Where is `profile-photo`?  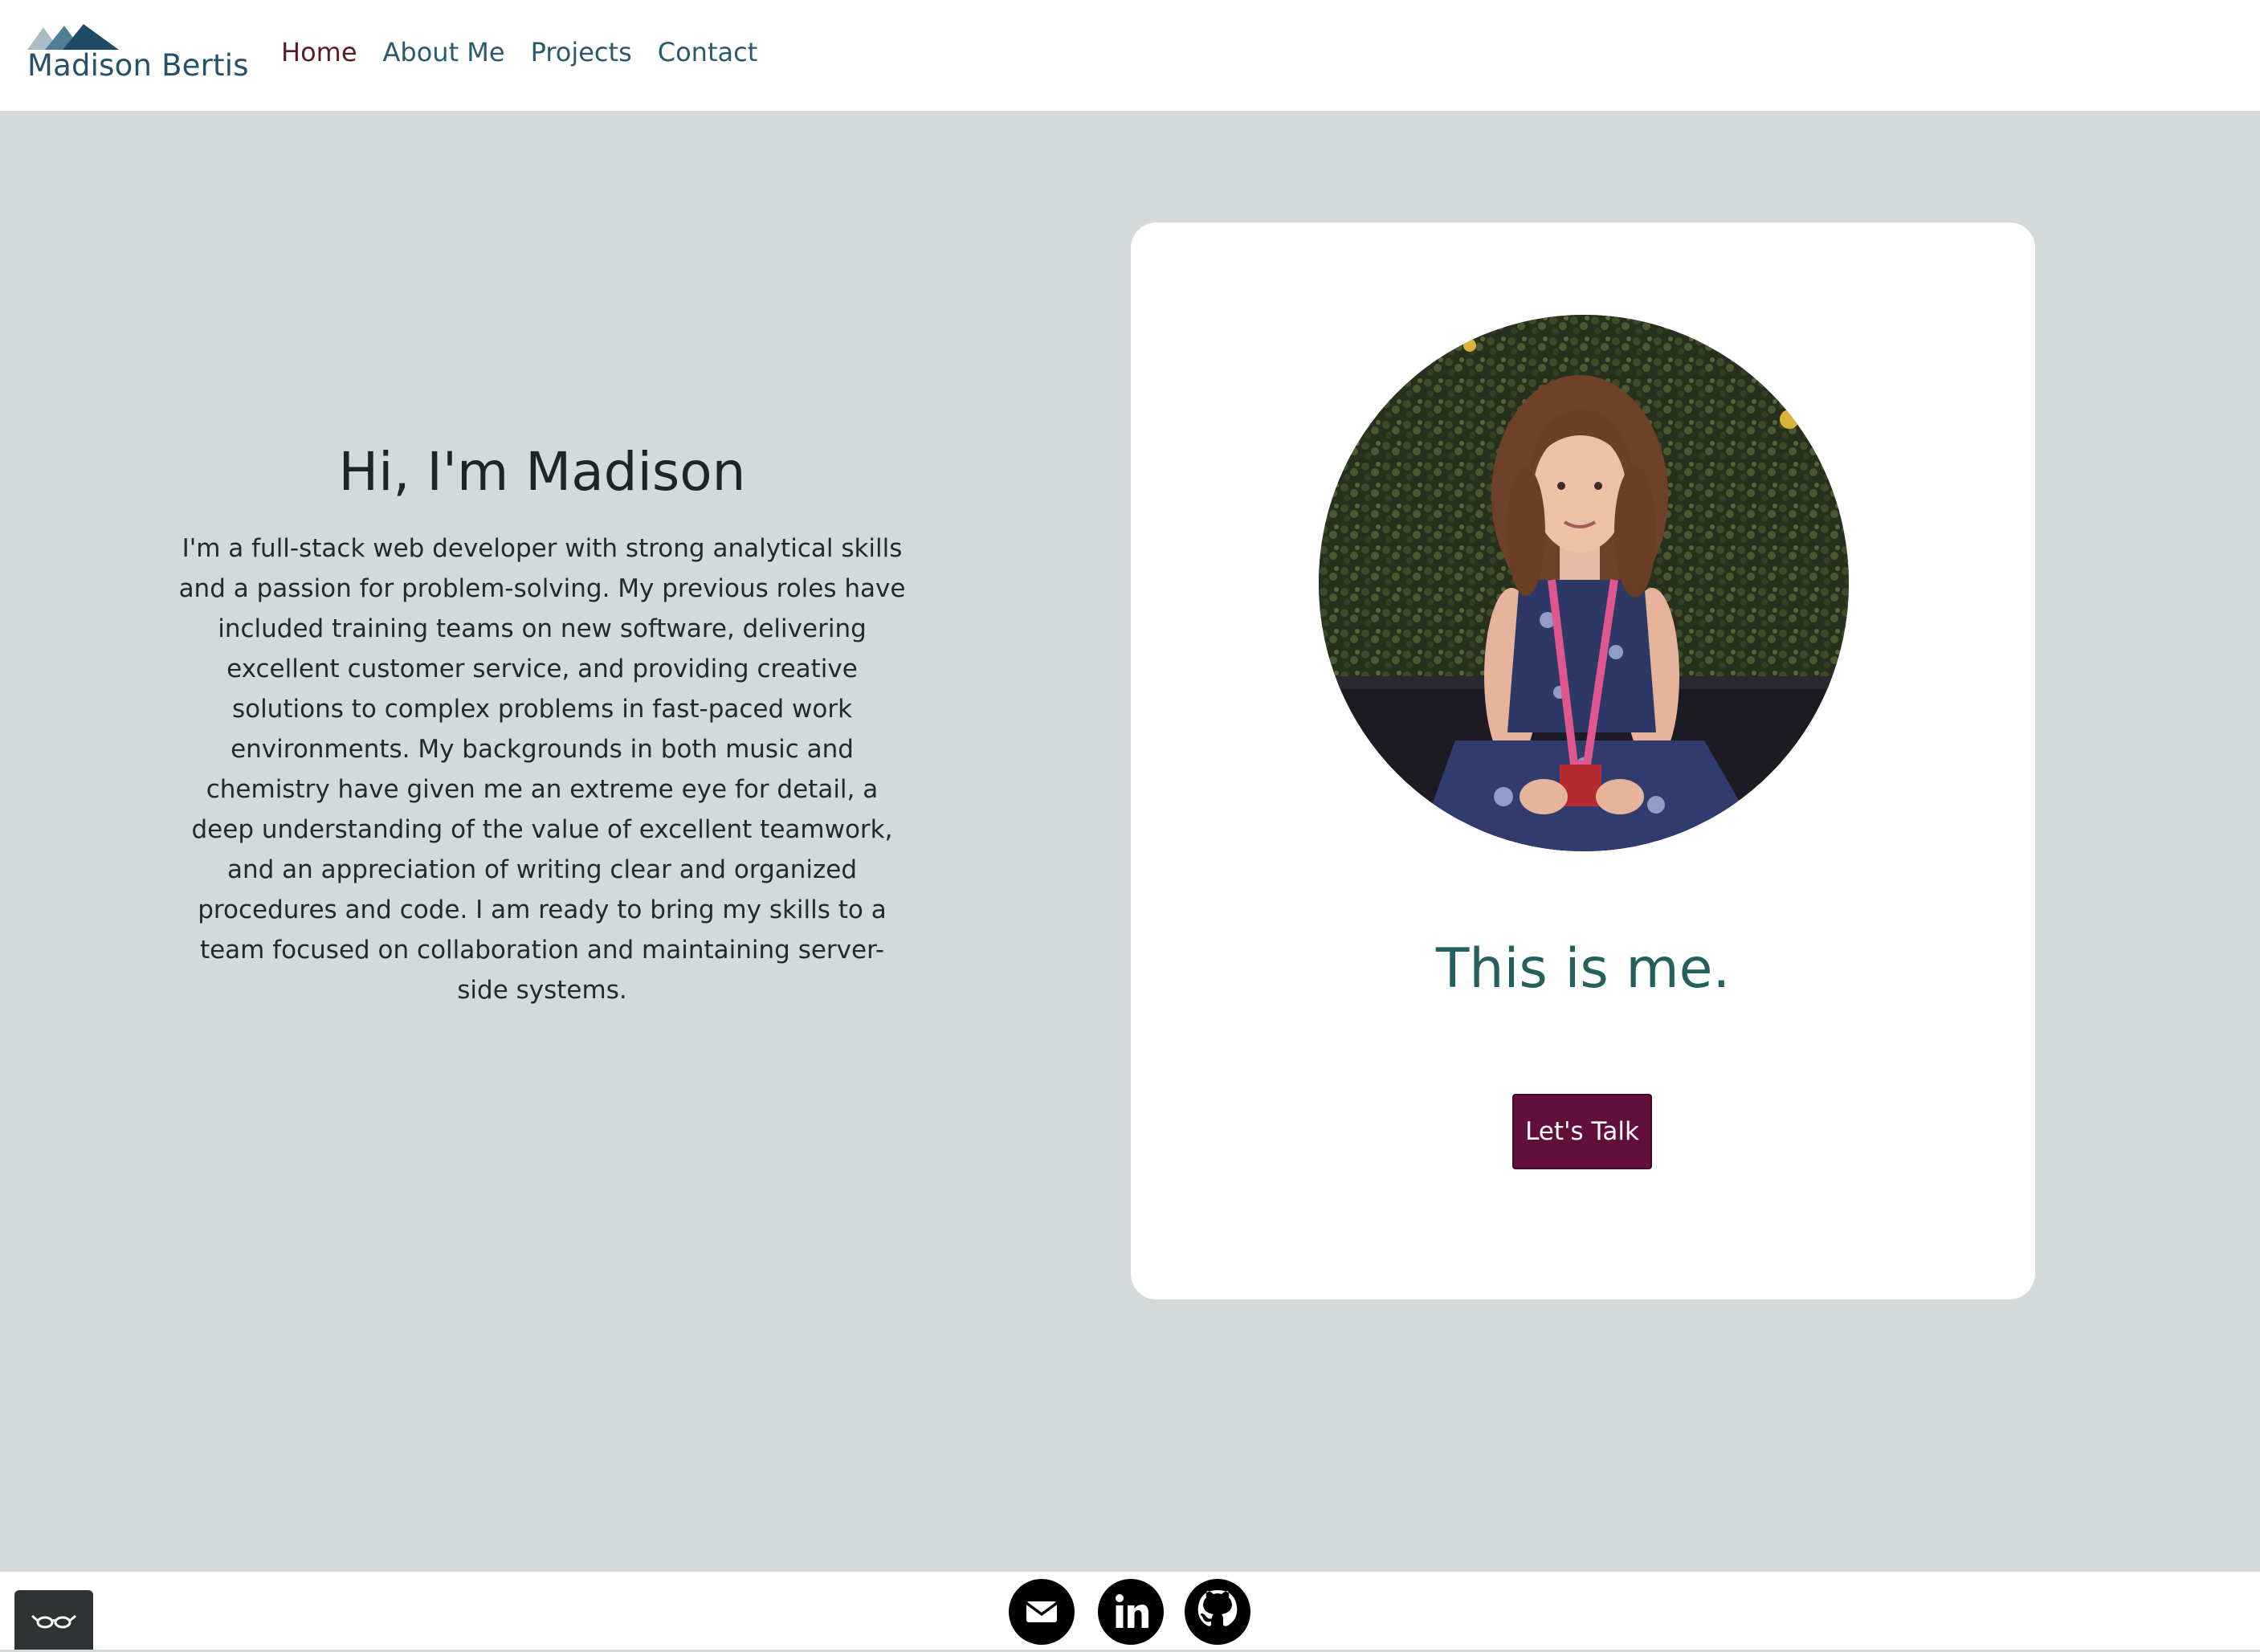 profile-photo is located at coordinates (1584, 583).